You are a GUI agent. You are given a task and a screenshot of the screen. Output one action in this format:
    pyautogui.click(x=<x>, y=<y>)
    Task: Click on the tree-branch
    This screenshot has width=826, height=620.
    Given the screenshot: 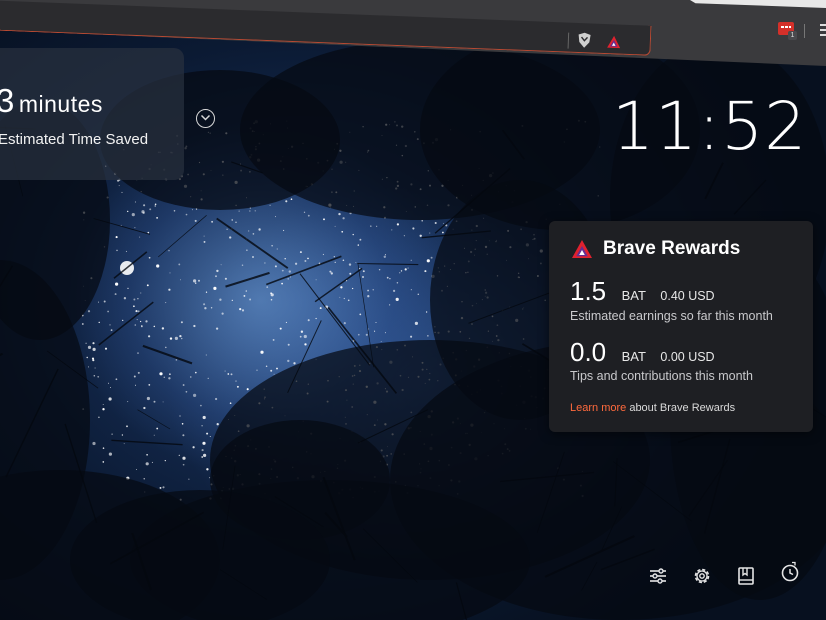 What is the action you would take?
    pyautogui.click(x=126, y=323)
    